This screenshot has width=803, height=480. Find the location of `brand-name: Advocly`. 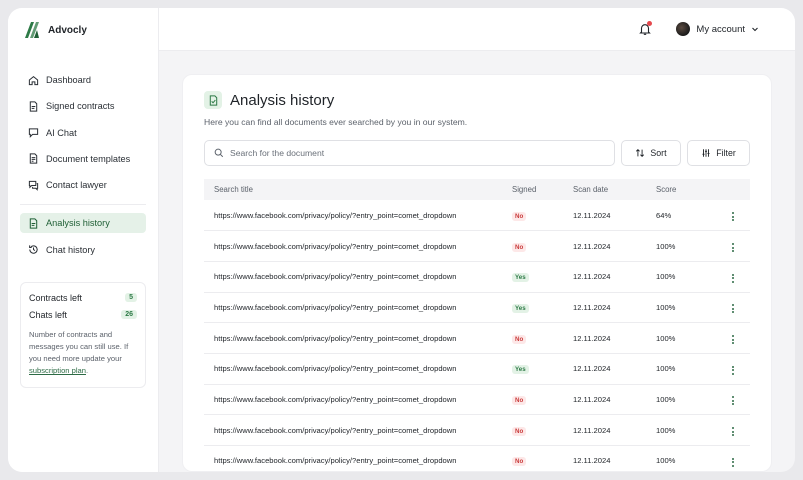

brand-name: Advocly is located at coordinates (67, 30).